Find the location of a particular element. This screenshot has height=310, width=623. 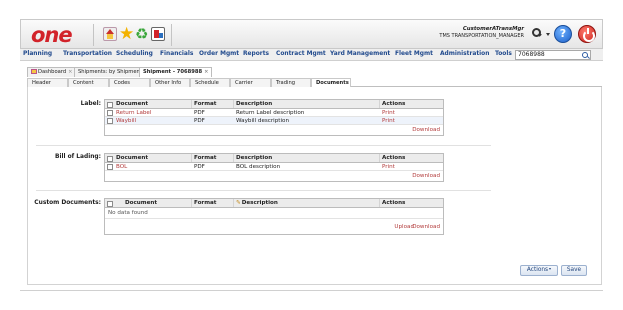

one-logo: one is located at coordinates (52, 35).